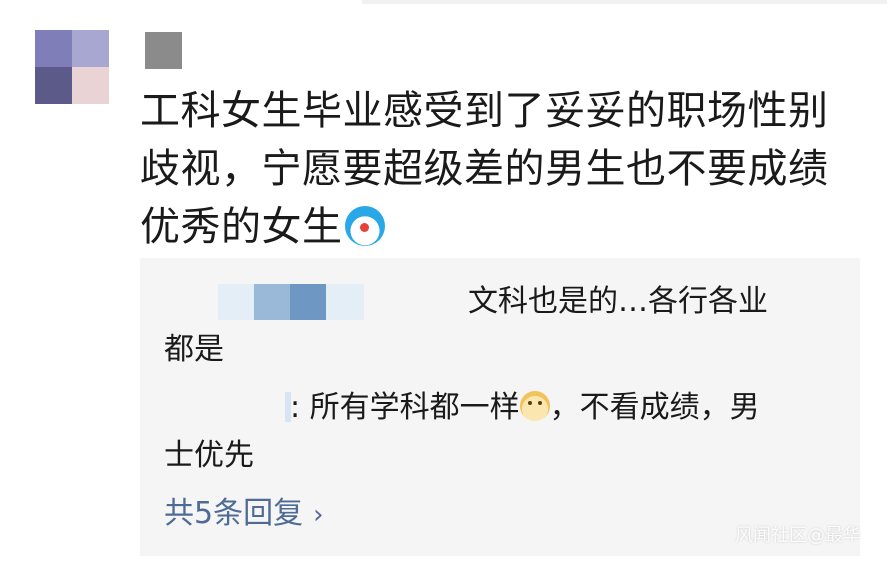  I want to click on view-more-replies-link: 共5条回复 ›, so click(244, 514).